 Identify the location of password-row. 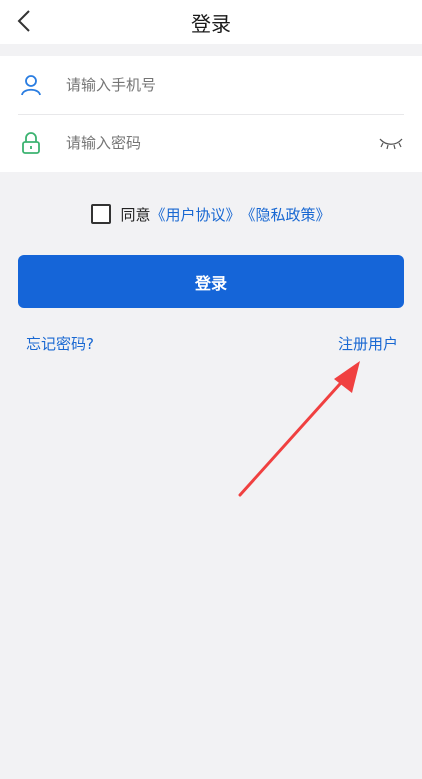
(211, 143).